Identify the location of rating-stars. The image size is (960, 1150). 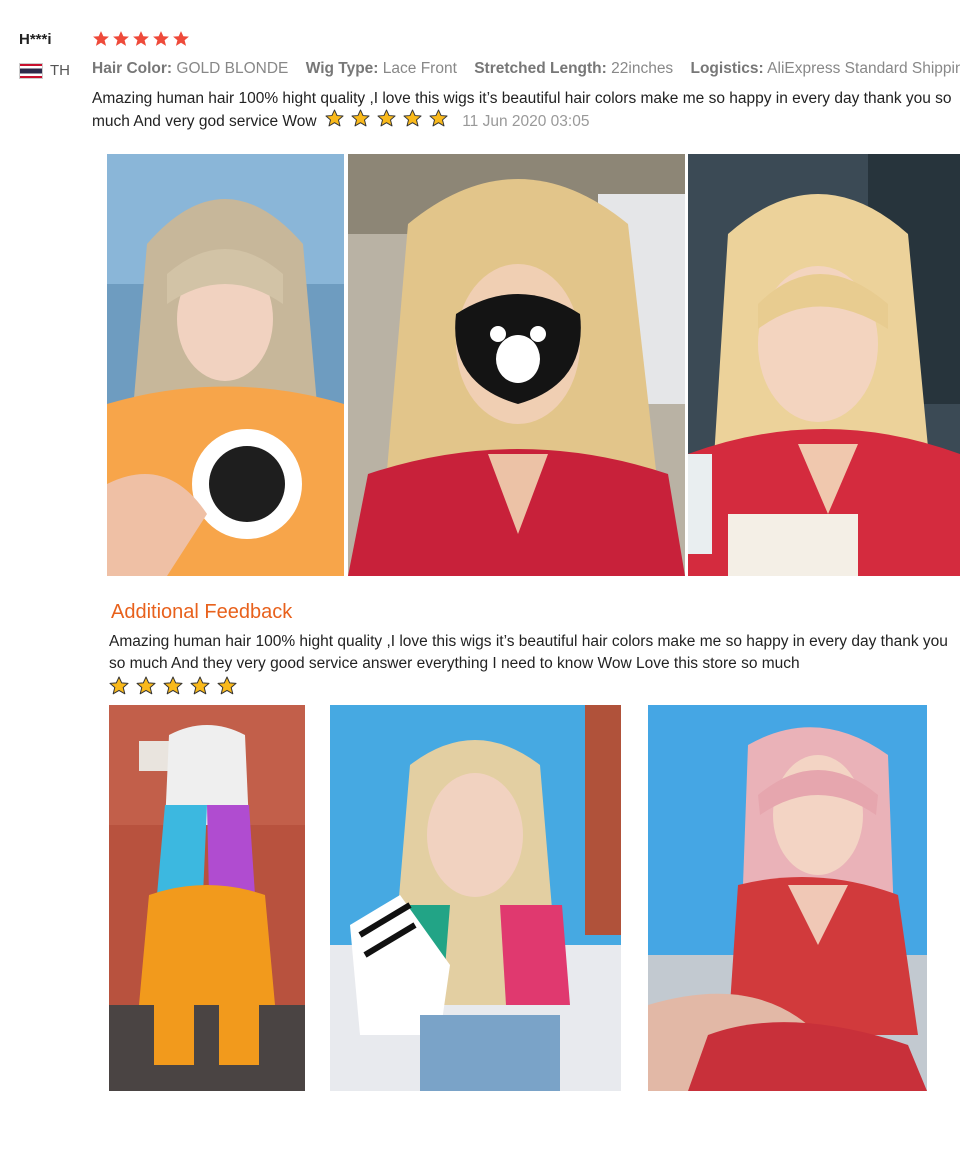
(141, 39).